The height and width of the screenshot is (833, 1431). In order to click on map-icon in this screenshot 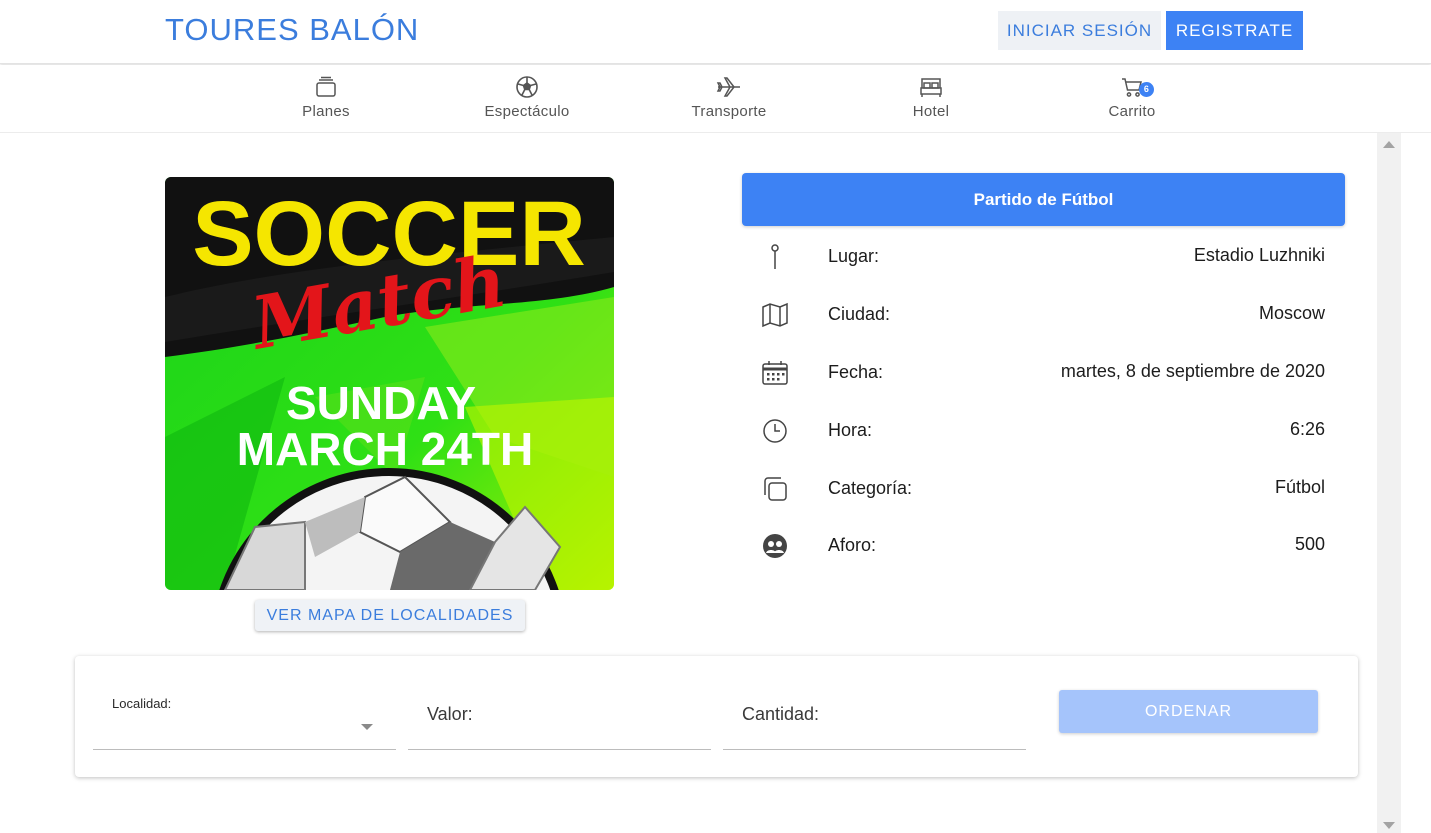, I will do `click(775, 315)`.